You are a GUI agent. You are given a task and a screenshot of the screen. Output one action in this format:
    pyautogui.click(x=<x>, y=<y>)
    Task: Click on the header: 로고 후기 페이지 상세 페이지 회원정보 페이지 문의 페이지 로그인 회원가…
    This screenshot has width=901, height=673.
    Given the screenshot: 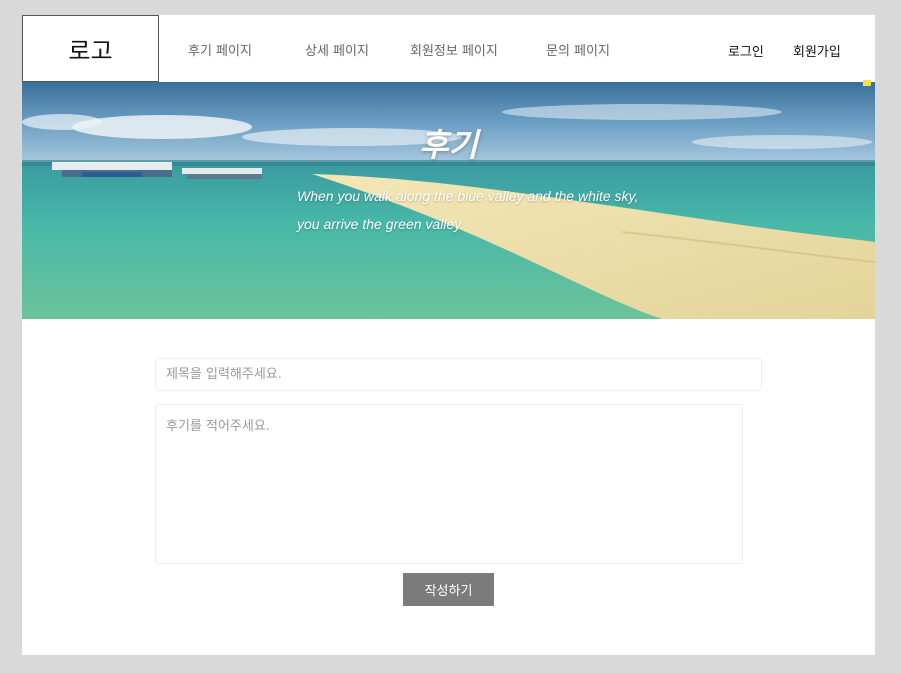 What is the action you would take?
    pyautogui.click(x=448, y=48)
    